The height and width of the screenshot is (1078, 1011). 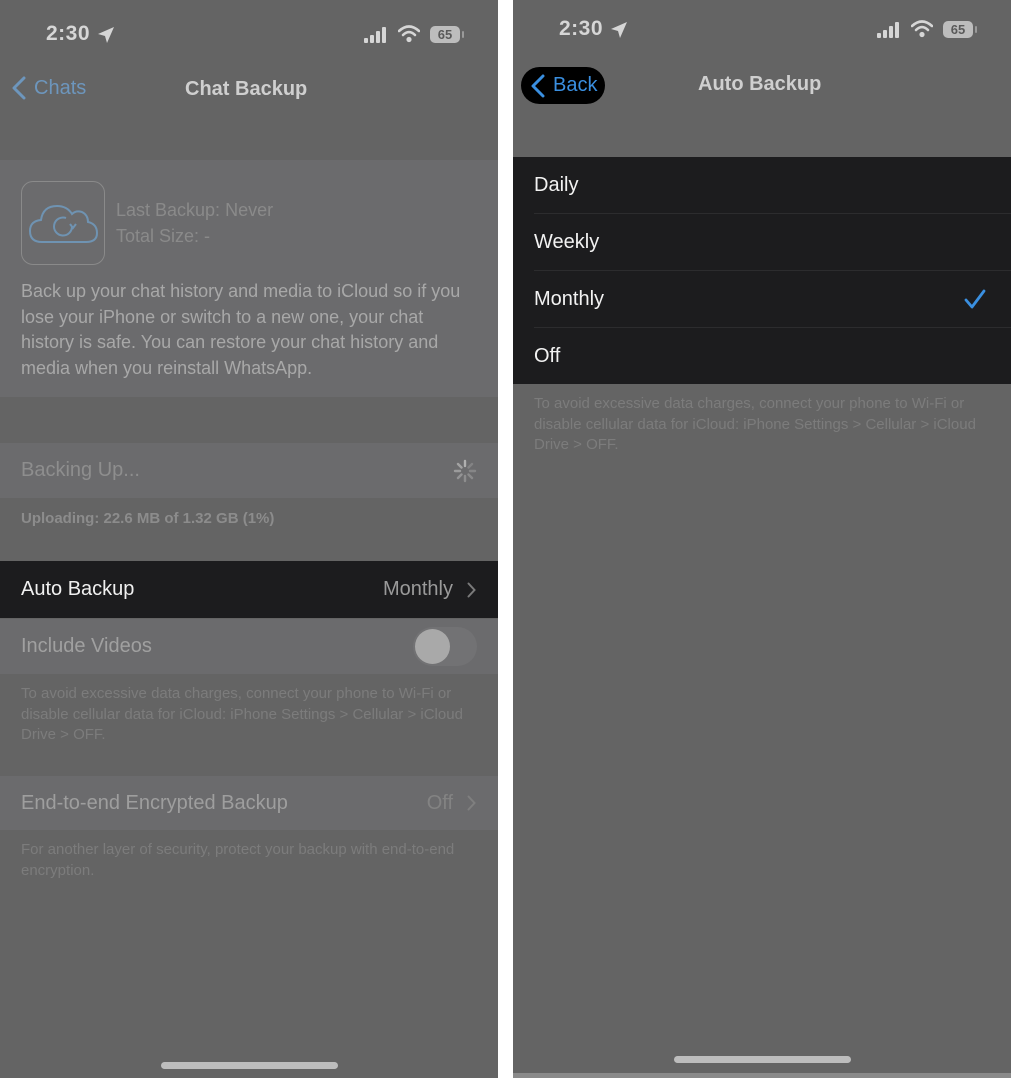 What do you see at coordinates (249, 646) in the screenshot?
I see `include-videos-row: Include Videos` at bounding box center [249, 646].